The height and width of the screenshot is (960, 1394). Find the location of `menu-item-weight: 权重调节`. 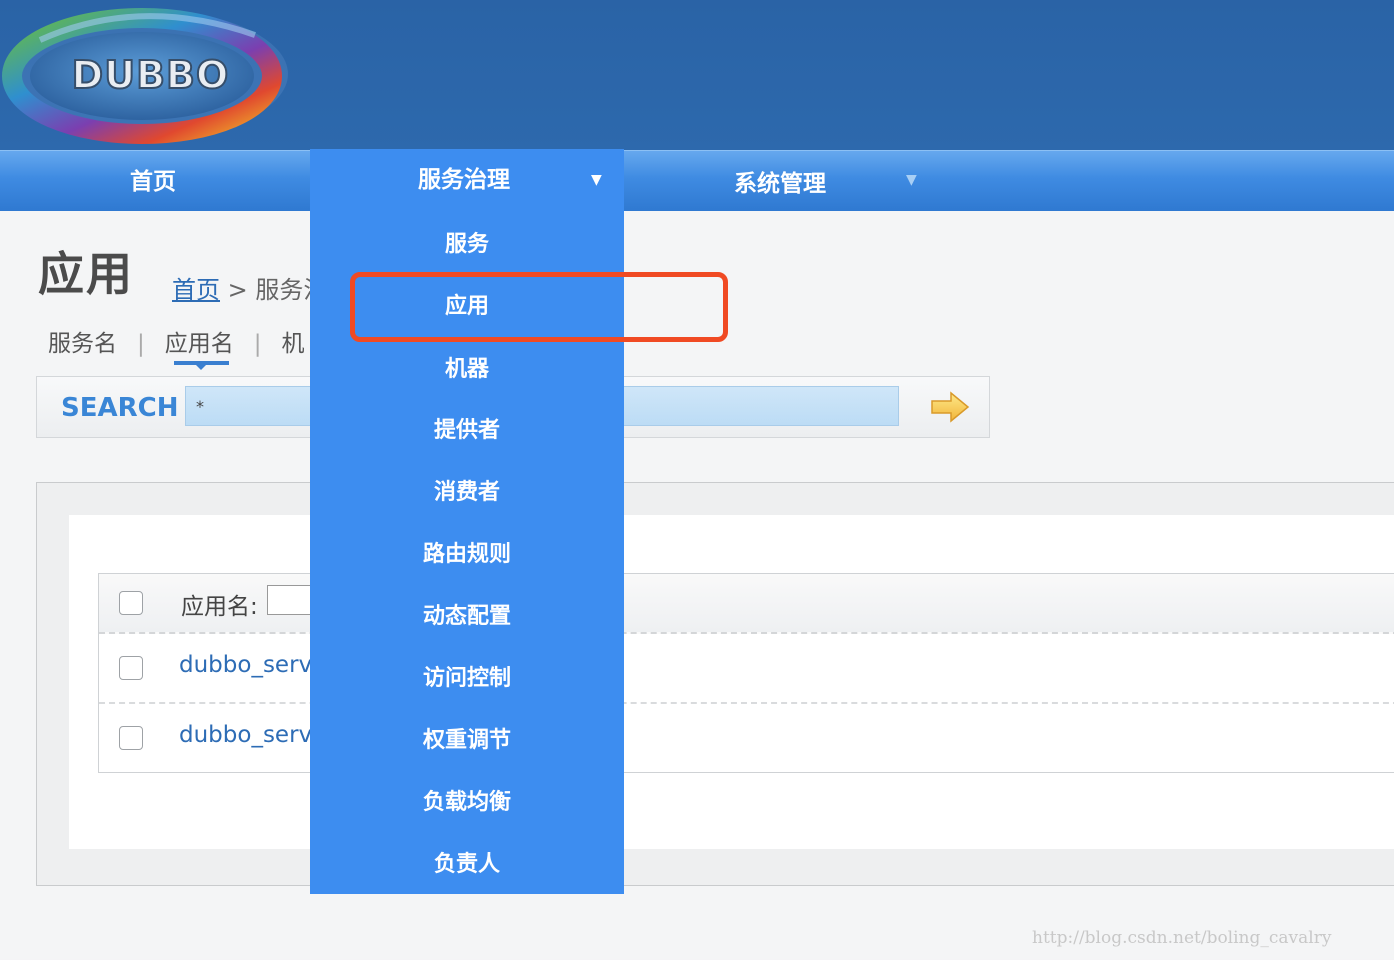

menu-item-weight: 权重调节 is located at coordinates (467, 741).